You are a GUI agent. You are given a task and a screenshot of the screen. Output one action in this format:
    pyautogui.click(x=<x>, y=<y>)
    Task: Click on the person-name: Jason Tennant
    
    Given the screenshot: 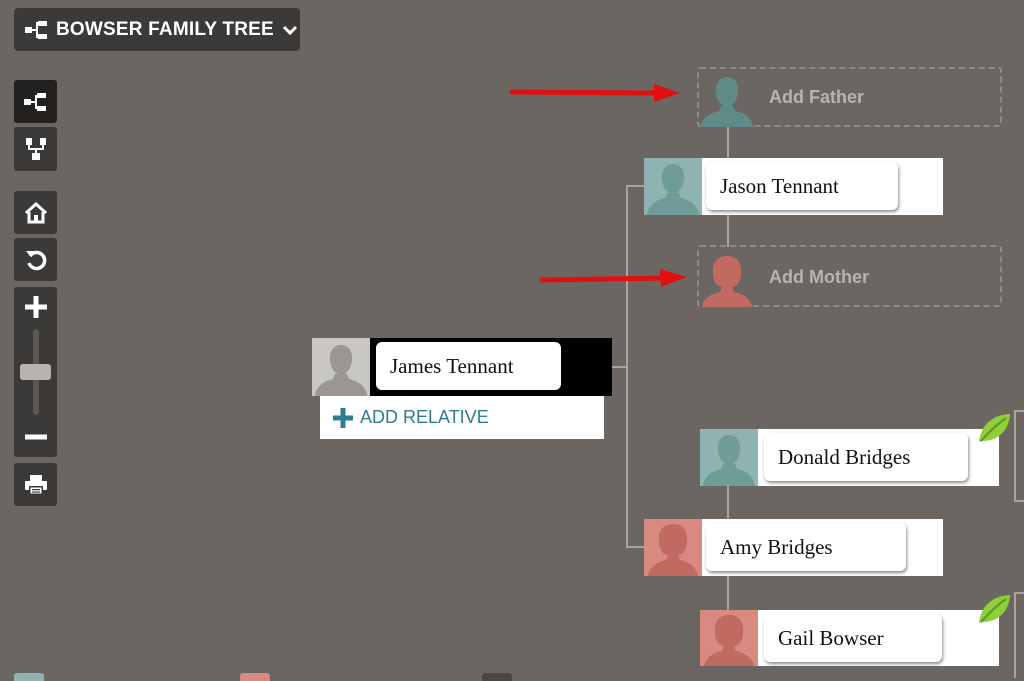 What is the action you would take?
    pyautogui.click(x=802, y=186)
    